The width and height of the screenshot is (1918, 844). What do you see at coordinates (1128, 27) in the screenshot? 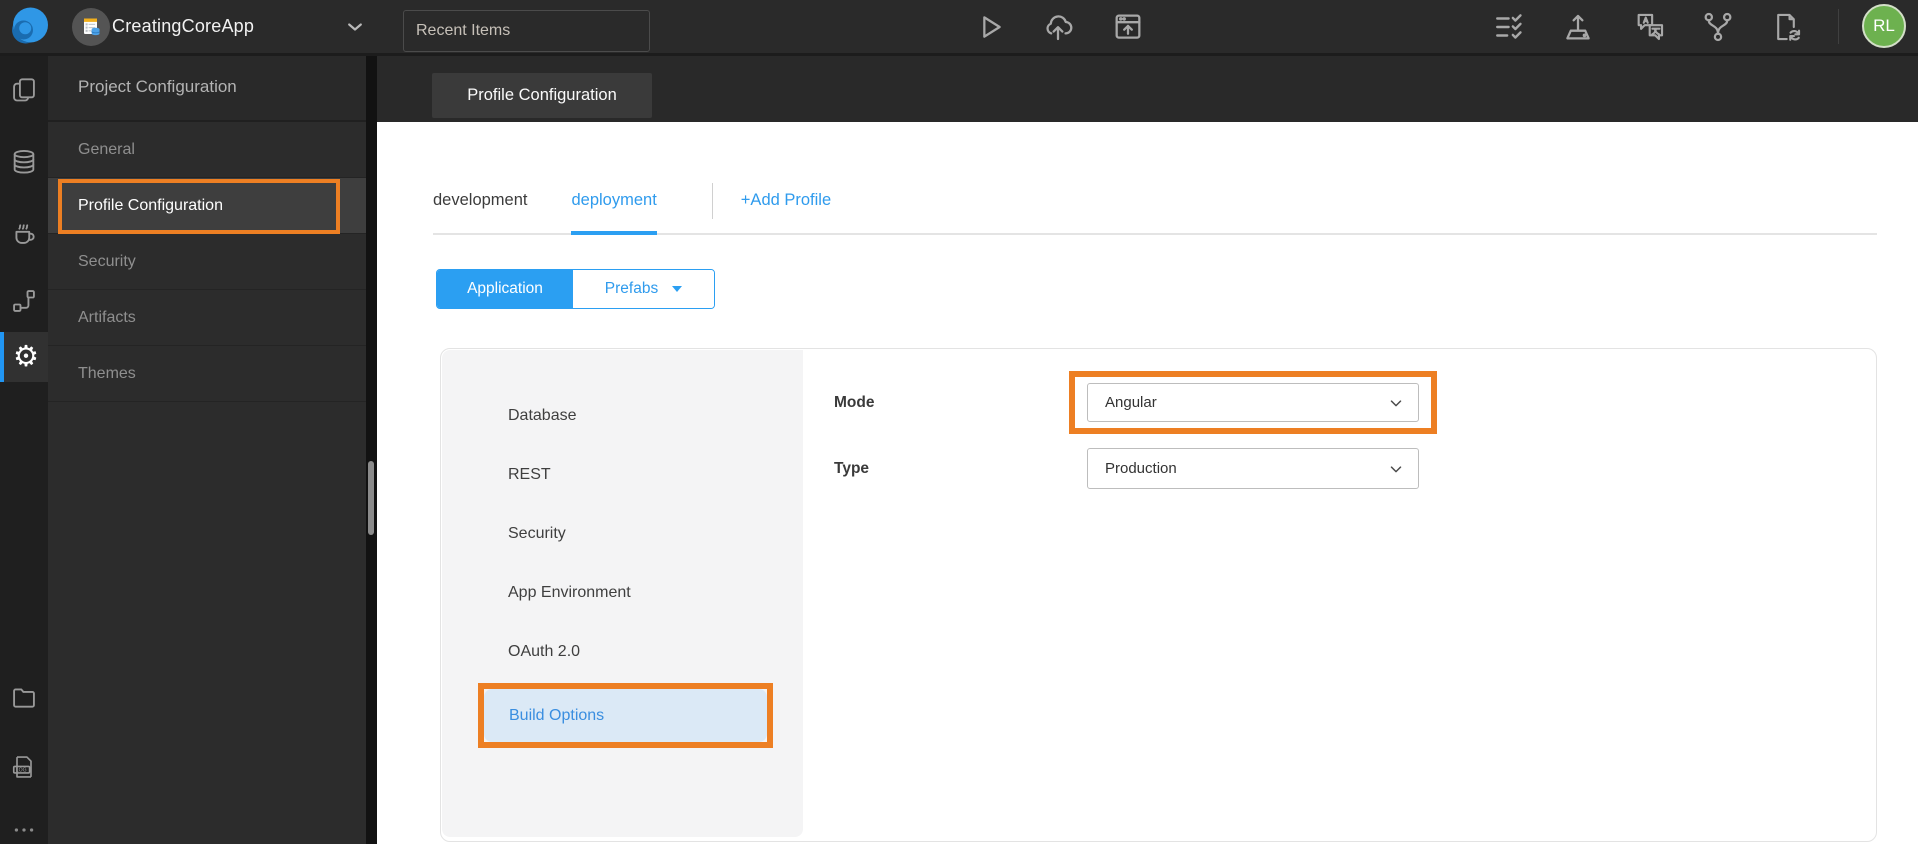
I see `preview-window-icon` at bounding box center [1128, 27].